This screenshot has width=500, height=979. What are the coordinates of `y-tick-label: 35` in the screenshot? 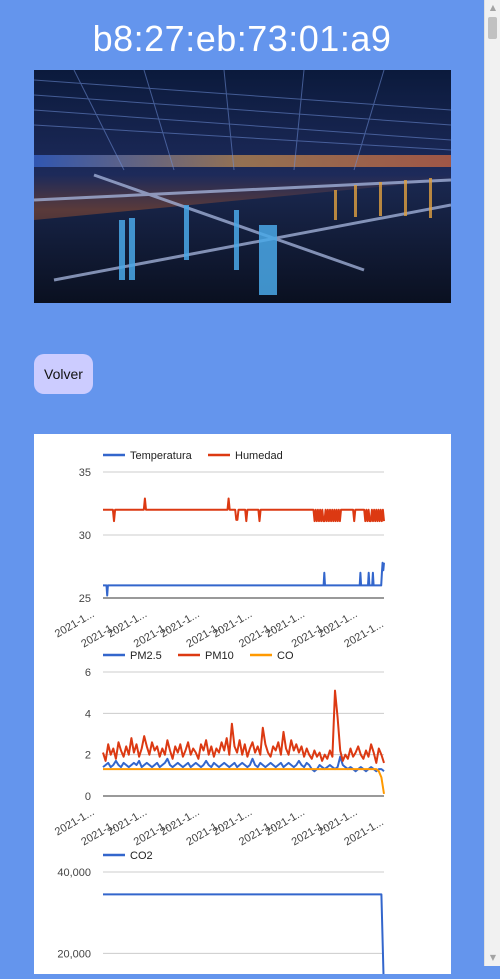 It's located at (85, 473).